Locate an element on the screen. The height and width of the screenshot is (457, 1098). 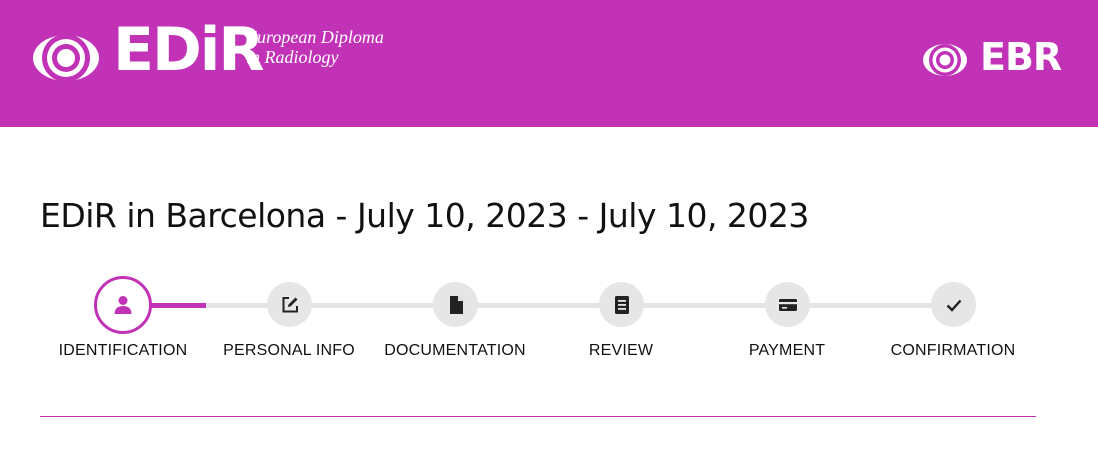
step-personal-info is located at coordinates (289, 304).